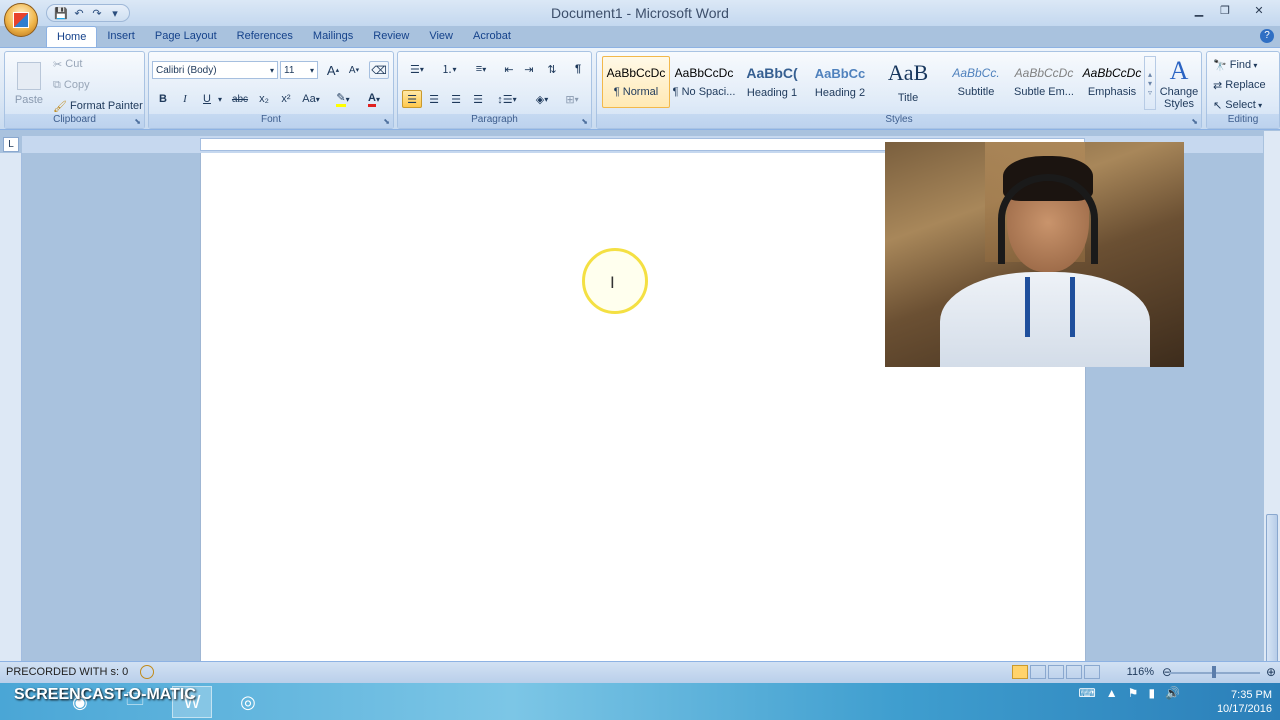  What do you see at coordinates (1237, 105) in the screenshot?
I see `select-button: ↖ Select ▾` at bounding box center [1237, 105].